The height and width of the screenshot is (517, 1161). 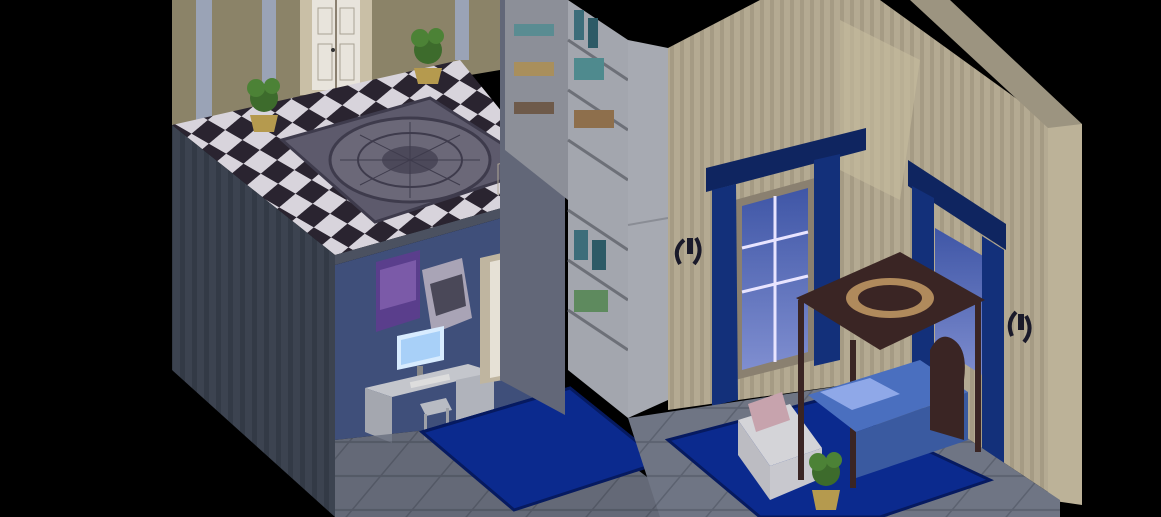 I want to click on hall-pillar-right, so click(x=462, y=30).